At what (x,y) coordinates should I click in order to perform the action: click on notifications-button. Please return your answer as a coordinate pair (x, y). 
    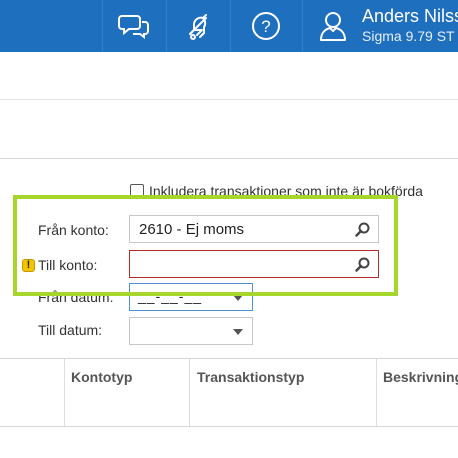
    Looking at the image, I should click on (198, 26).